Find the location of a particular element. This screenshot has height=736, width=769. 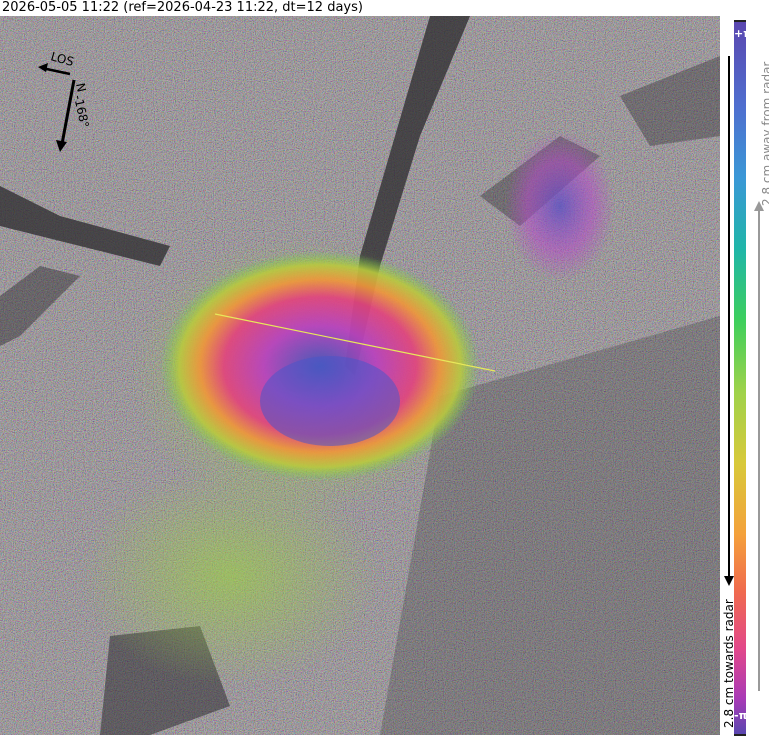

towards-arrow-head is located at coordinates (729, 581).